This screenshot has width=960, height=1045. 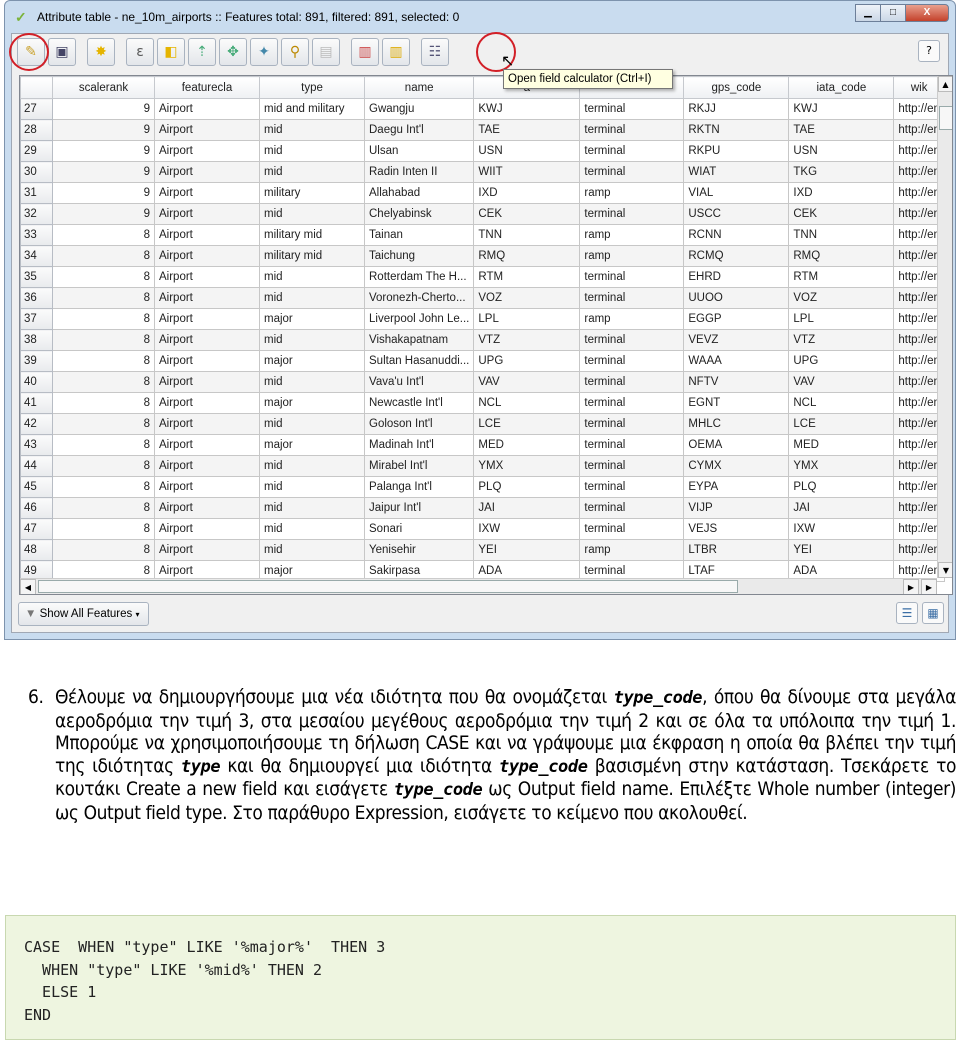 I want to click on table-cell: TKG, so click(x=841, y=172).